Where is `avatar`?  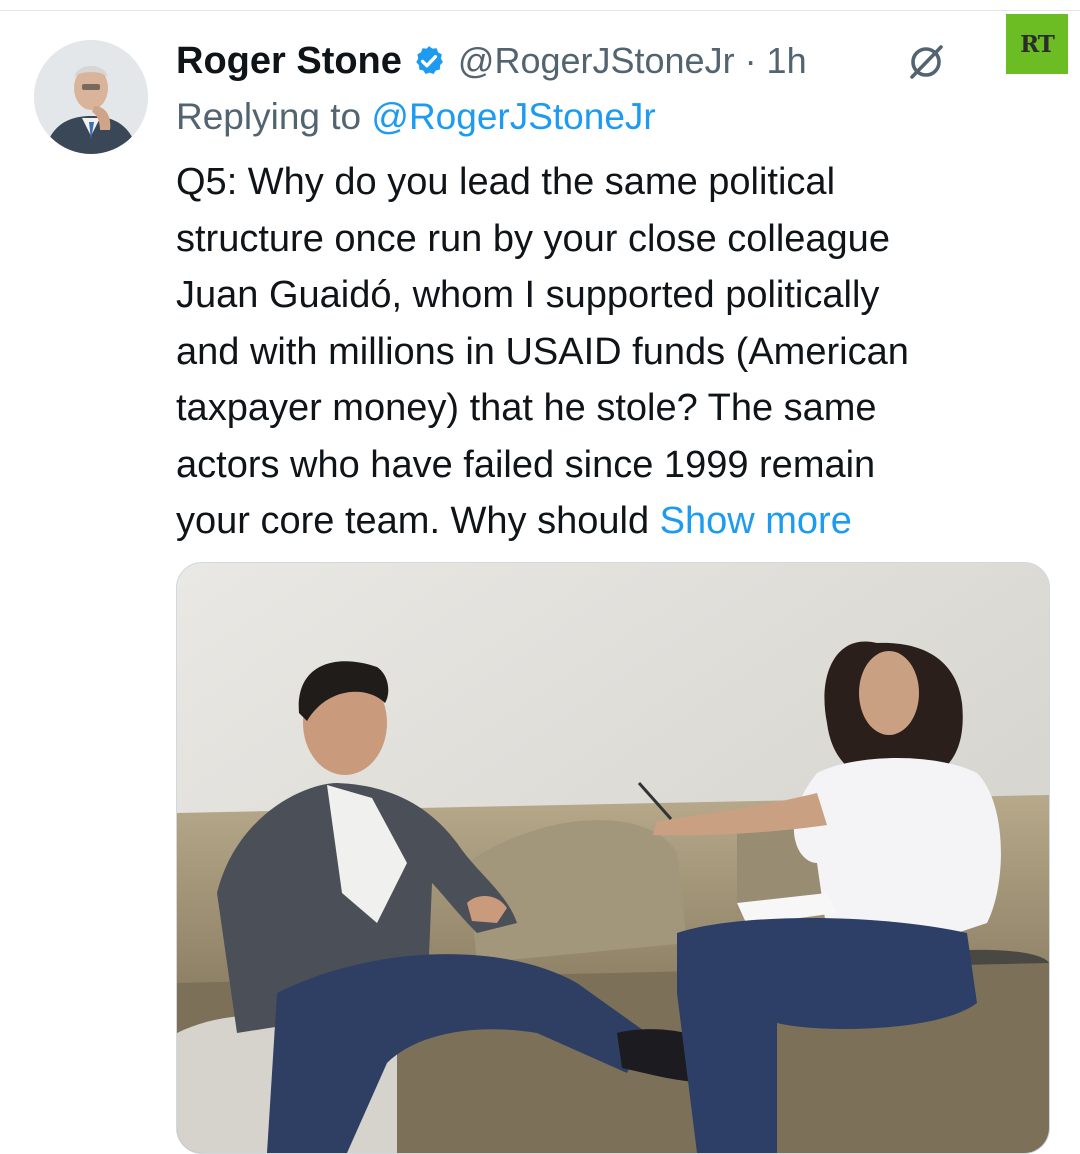 avatar is located at coordinates (91, 97).